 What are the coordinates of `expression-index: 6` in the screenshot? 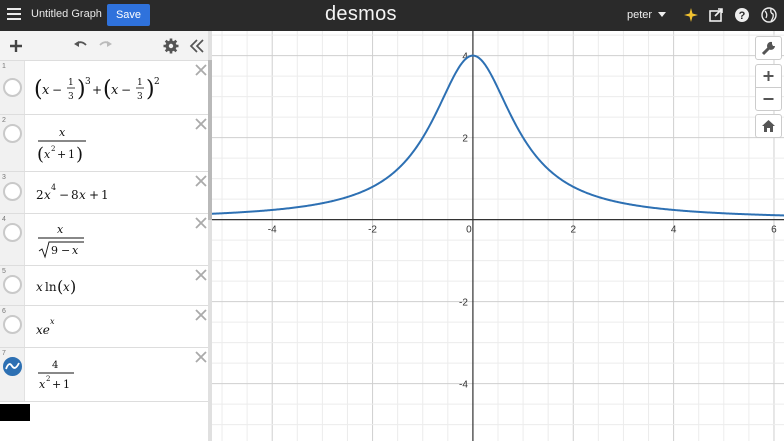 It's located at (4, 311).